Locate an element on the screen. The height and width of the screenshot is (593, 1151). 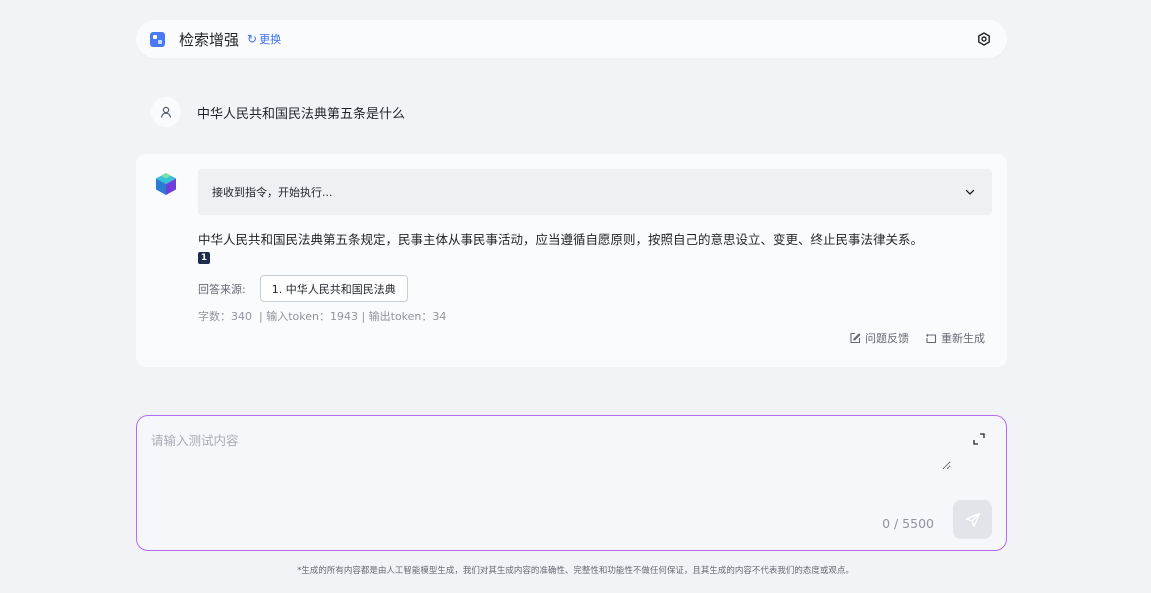
app-icon is located at coordinates (157, 39).